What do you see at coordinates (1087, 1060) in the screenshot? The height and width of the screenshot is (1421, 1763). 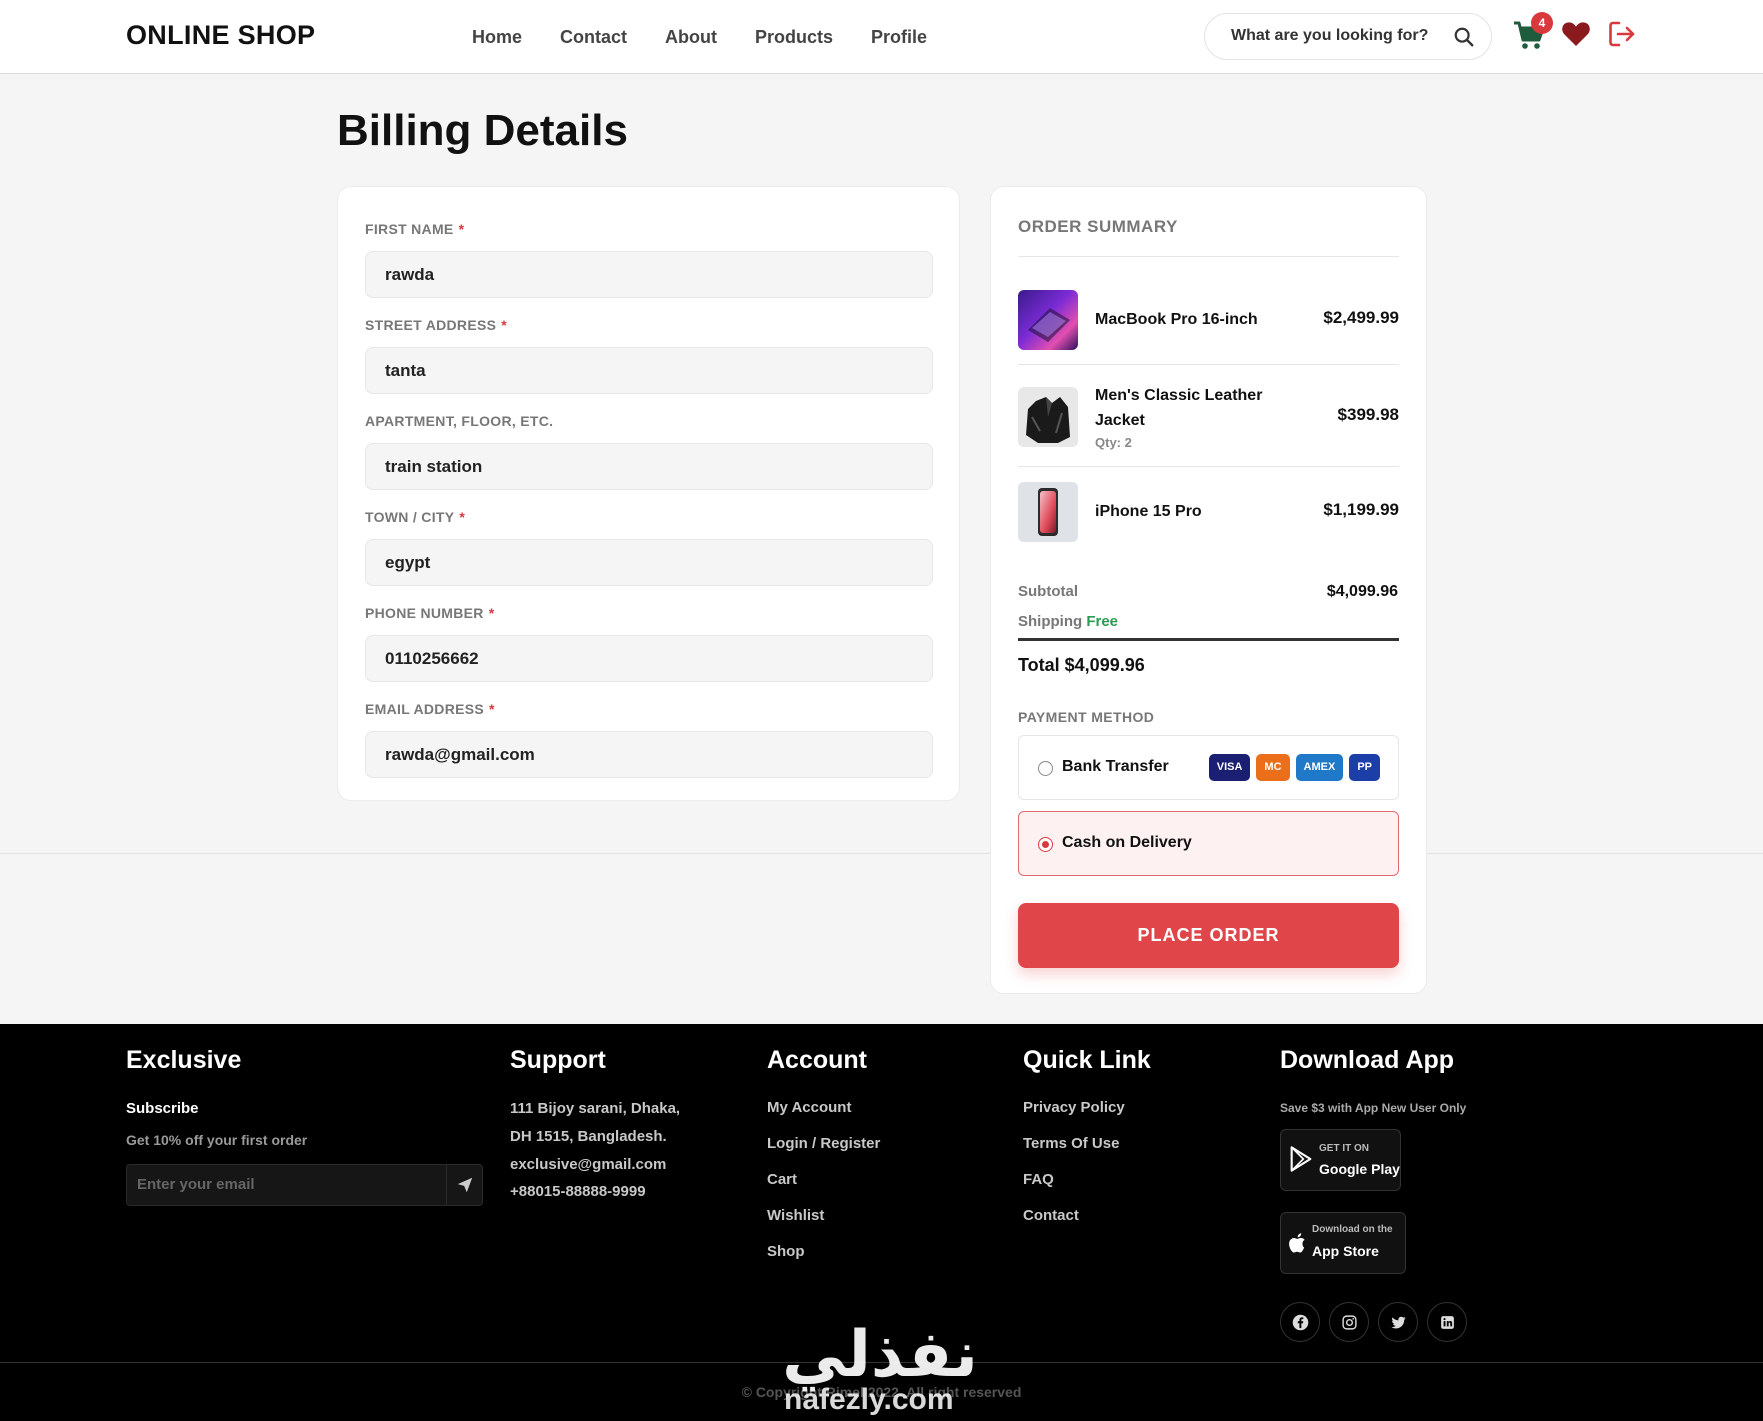 I see `footer-quick-link-title: Quick Link` at bounding box center [1087, 1060].